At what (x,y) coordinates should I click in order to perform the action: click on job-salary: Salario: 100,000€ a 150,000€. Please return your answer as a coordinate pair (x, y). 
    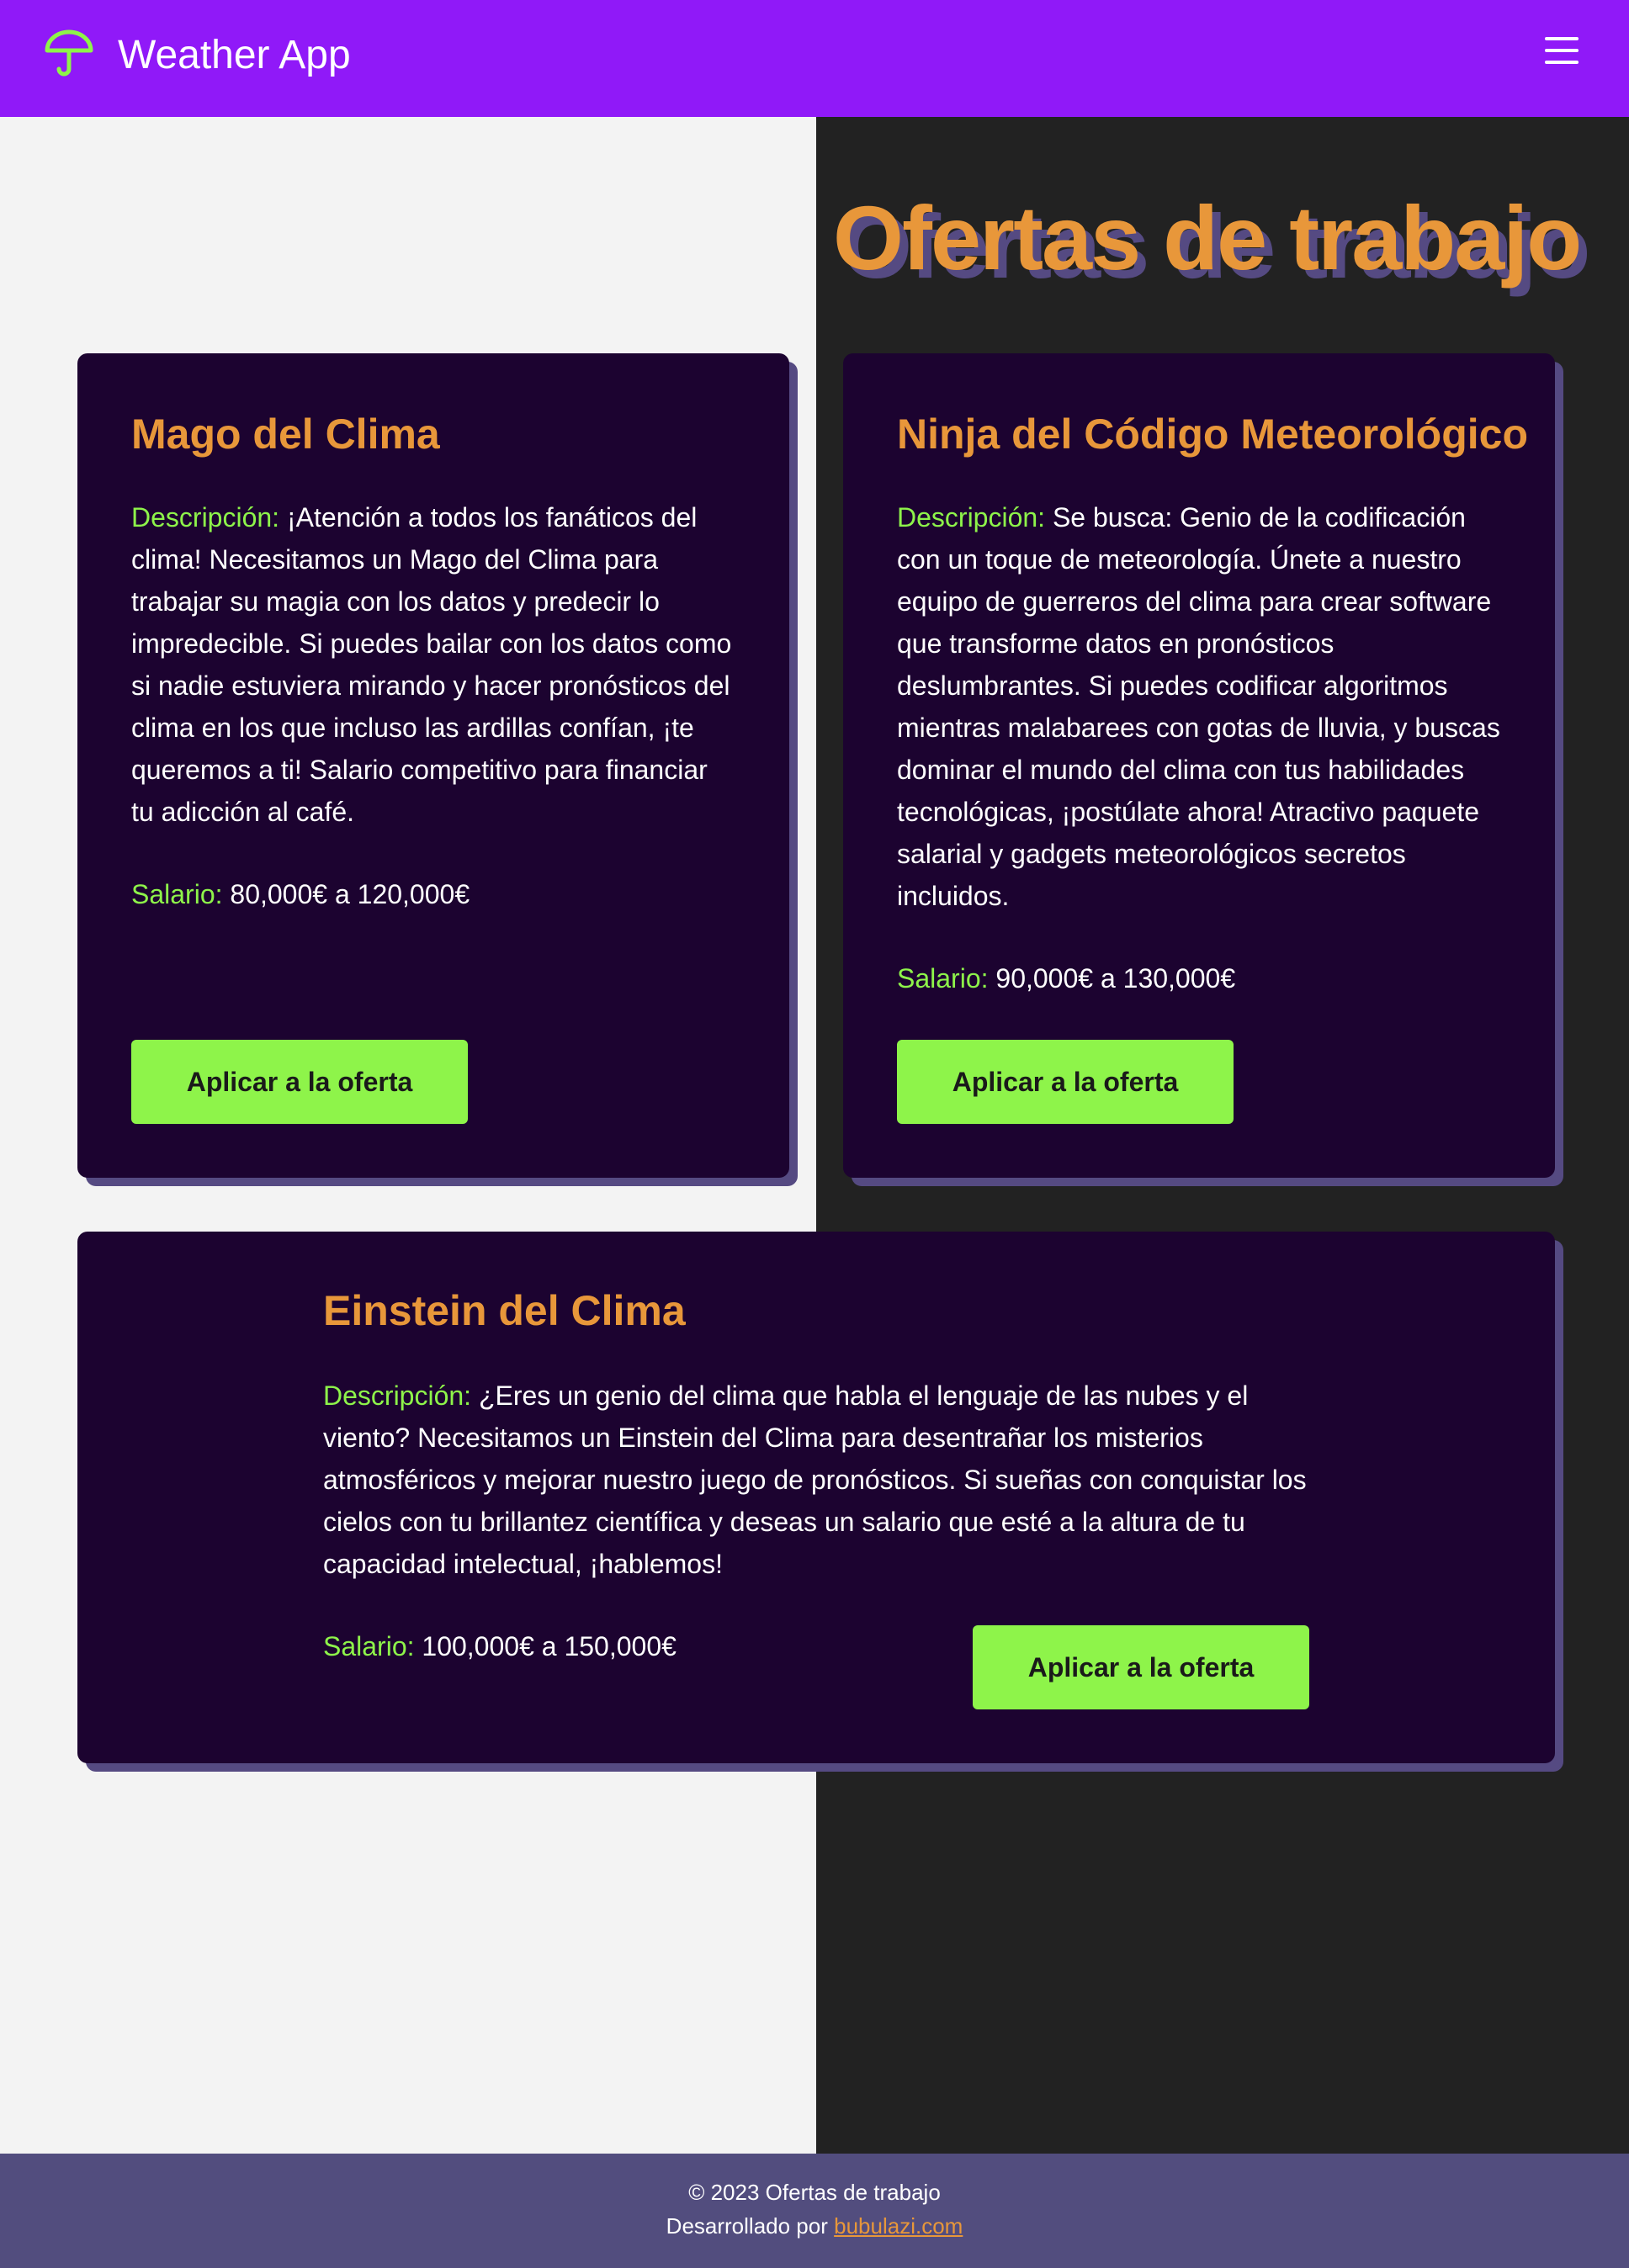
    Looking at the image, I should click on (618, 1646).